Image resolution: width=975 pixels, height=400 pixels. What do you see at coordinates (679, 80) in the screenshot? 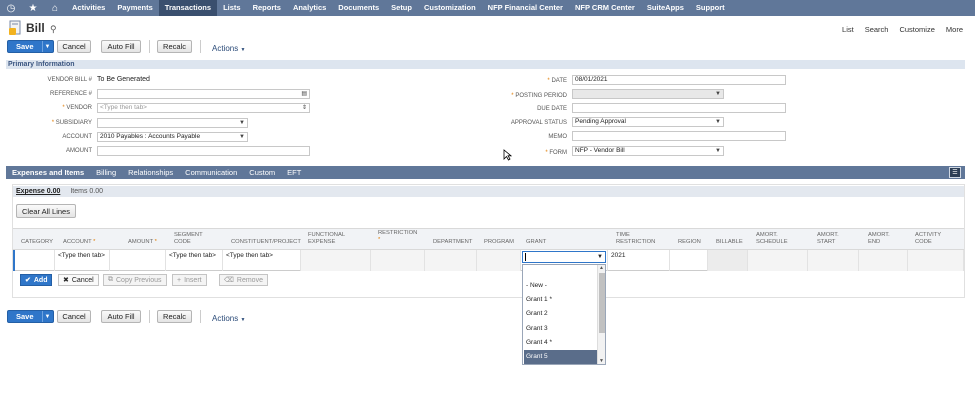
I see `date-input: 08/01/2021` at bounding box center [679, 80].